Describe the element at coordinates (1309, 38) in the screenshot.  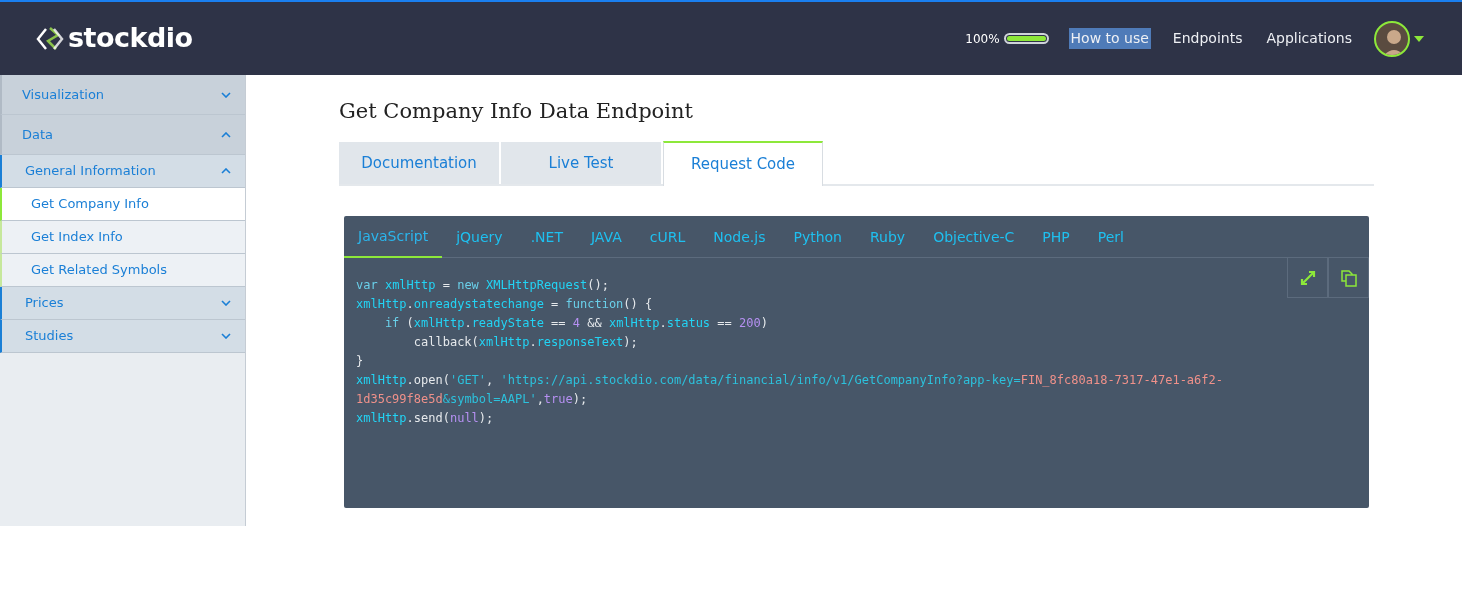
I see `nav-link: Applications` at that location.